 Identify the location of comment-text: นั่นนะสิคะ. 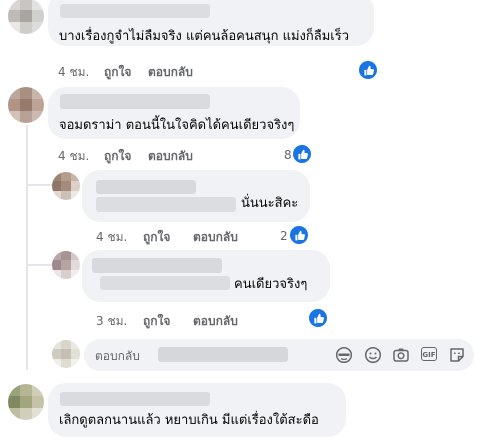
(270, 203).